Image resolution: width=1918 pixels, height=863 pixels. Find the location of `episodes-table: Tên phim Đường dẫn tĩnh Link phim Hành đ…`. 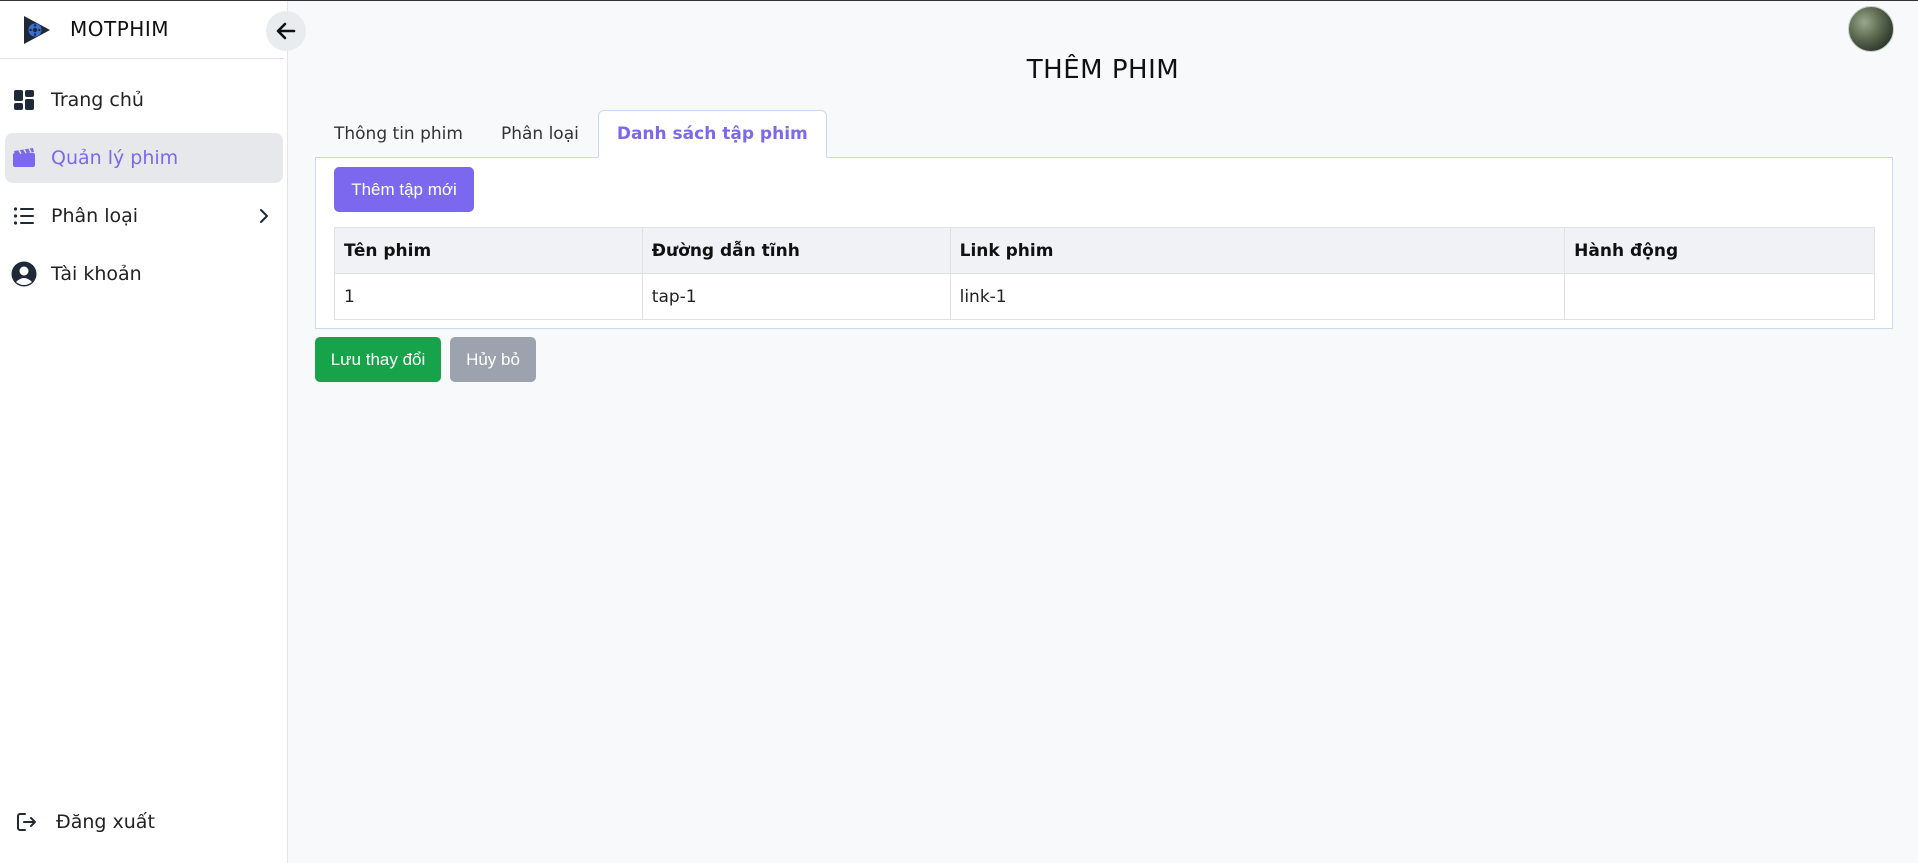

episodes-table: Tên phim Đường dẫn tĩnh Link phim Hành đ… is located at coordinates (1104, 273).